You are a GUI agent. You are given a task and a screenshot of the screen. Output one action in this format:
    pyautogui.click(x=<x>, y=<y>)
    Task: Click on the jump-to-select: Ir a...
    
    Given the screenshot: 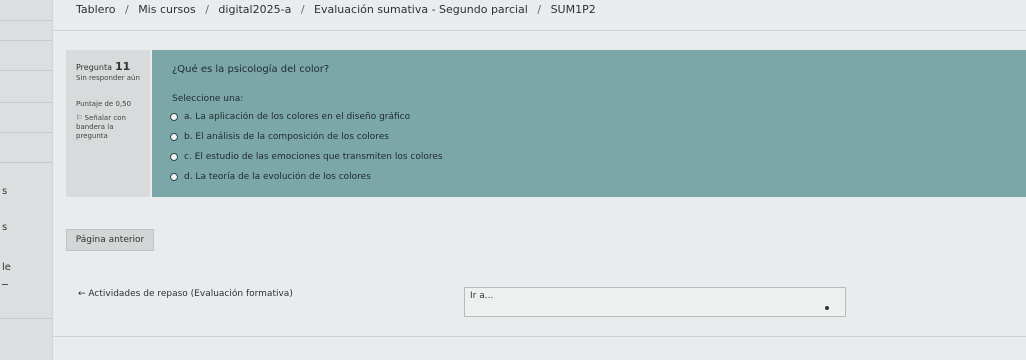 What is the action you would take?
    pyautogui.click(x=655, y=302)
    